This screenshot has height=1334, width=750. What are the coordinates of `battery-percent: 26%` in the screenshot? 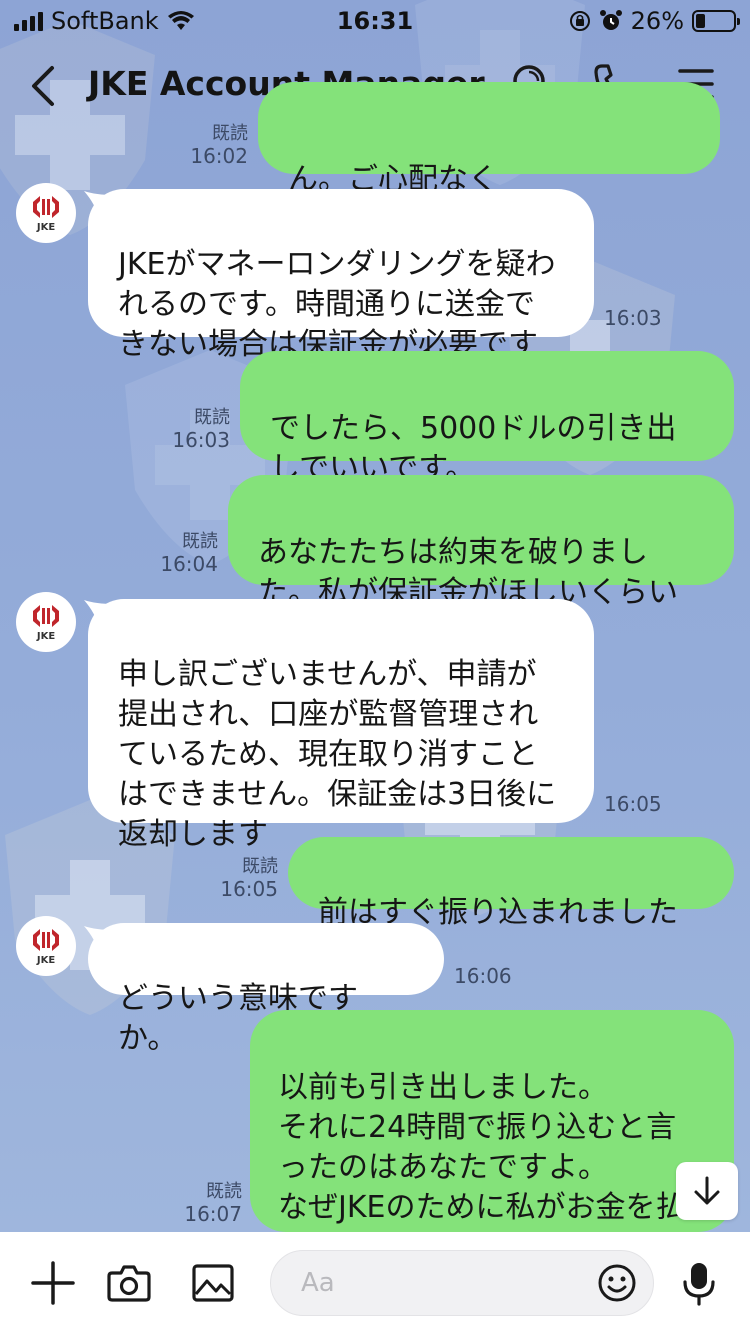 It's located at (657, 21).